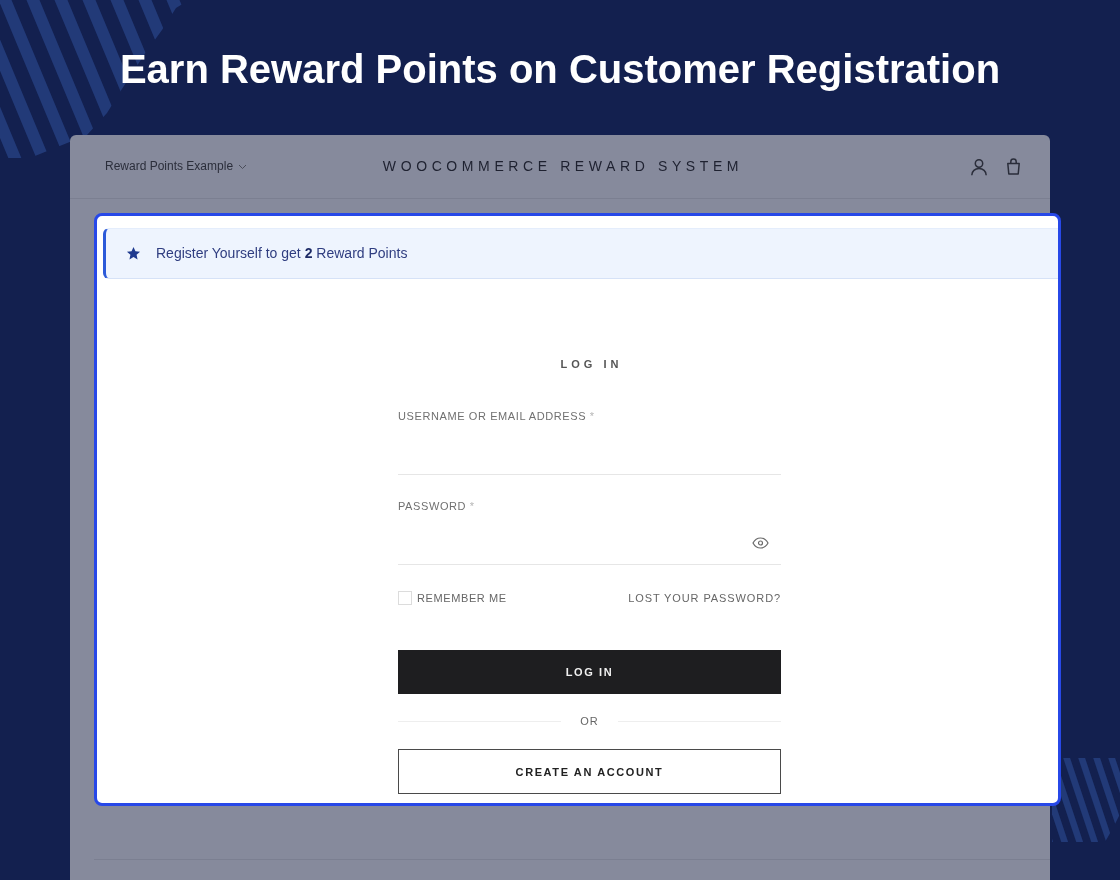 This screenshot has width=1120, height=880. Describe the element at coordinates (243, 166) in the screenshot. I see `chevron-down-icon` at that location.